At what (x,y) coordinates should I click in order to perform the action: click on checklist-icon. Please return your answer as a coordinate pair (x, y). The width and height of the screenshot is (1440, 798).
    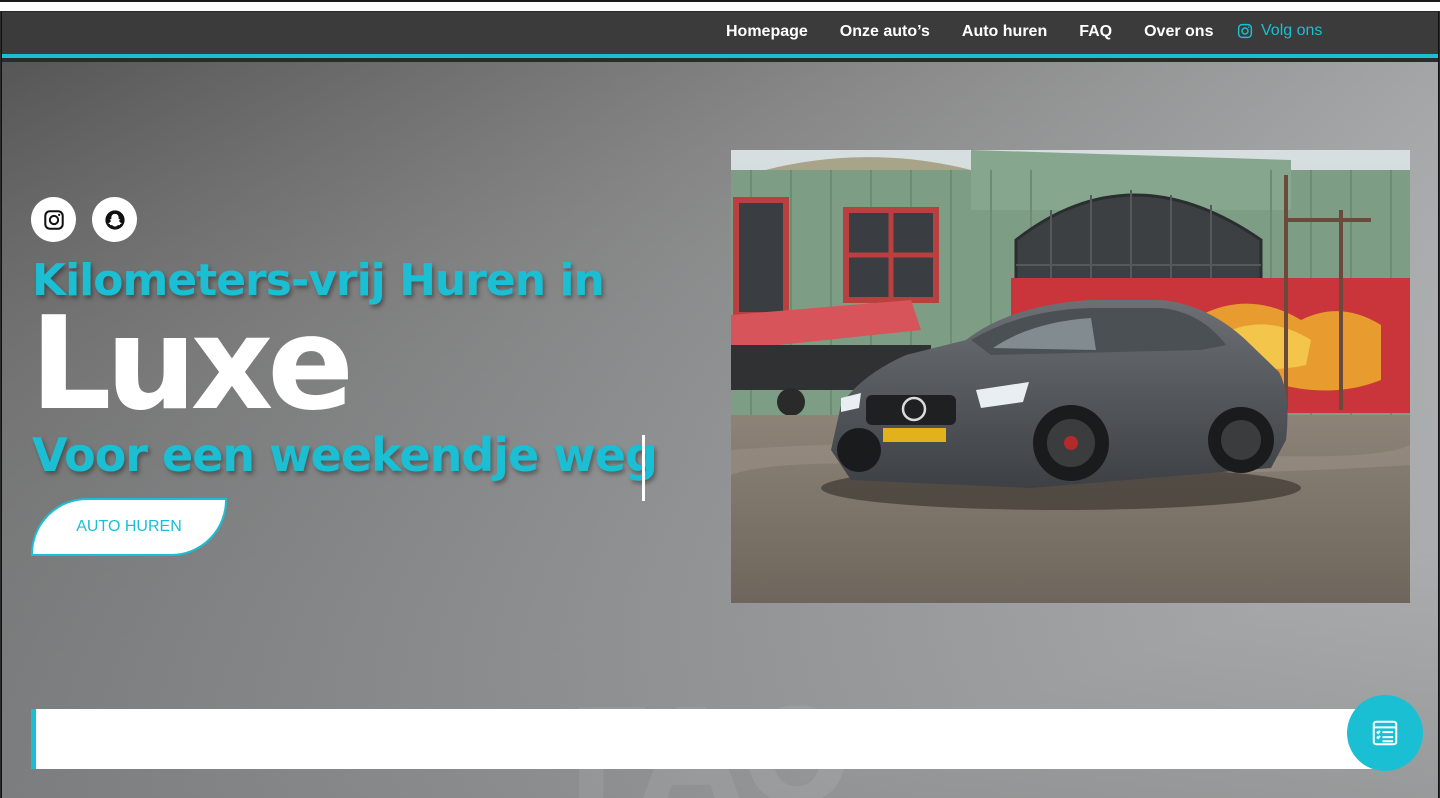
    Looking at the image, I should click on (1385, 733).